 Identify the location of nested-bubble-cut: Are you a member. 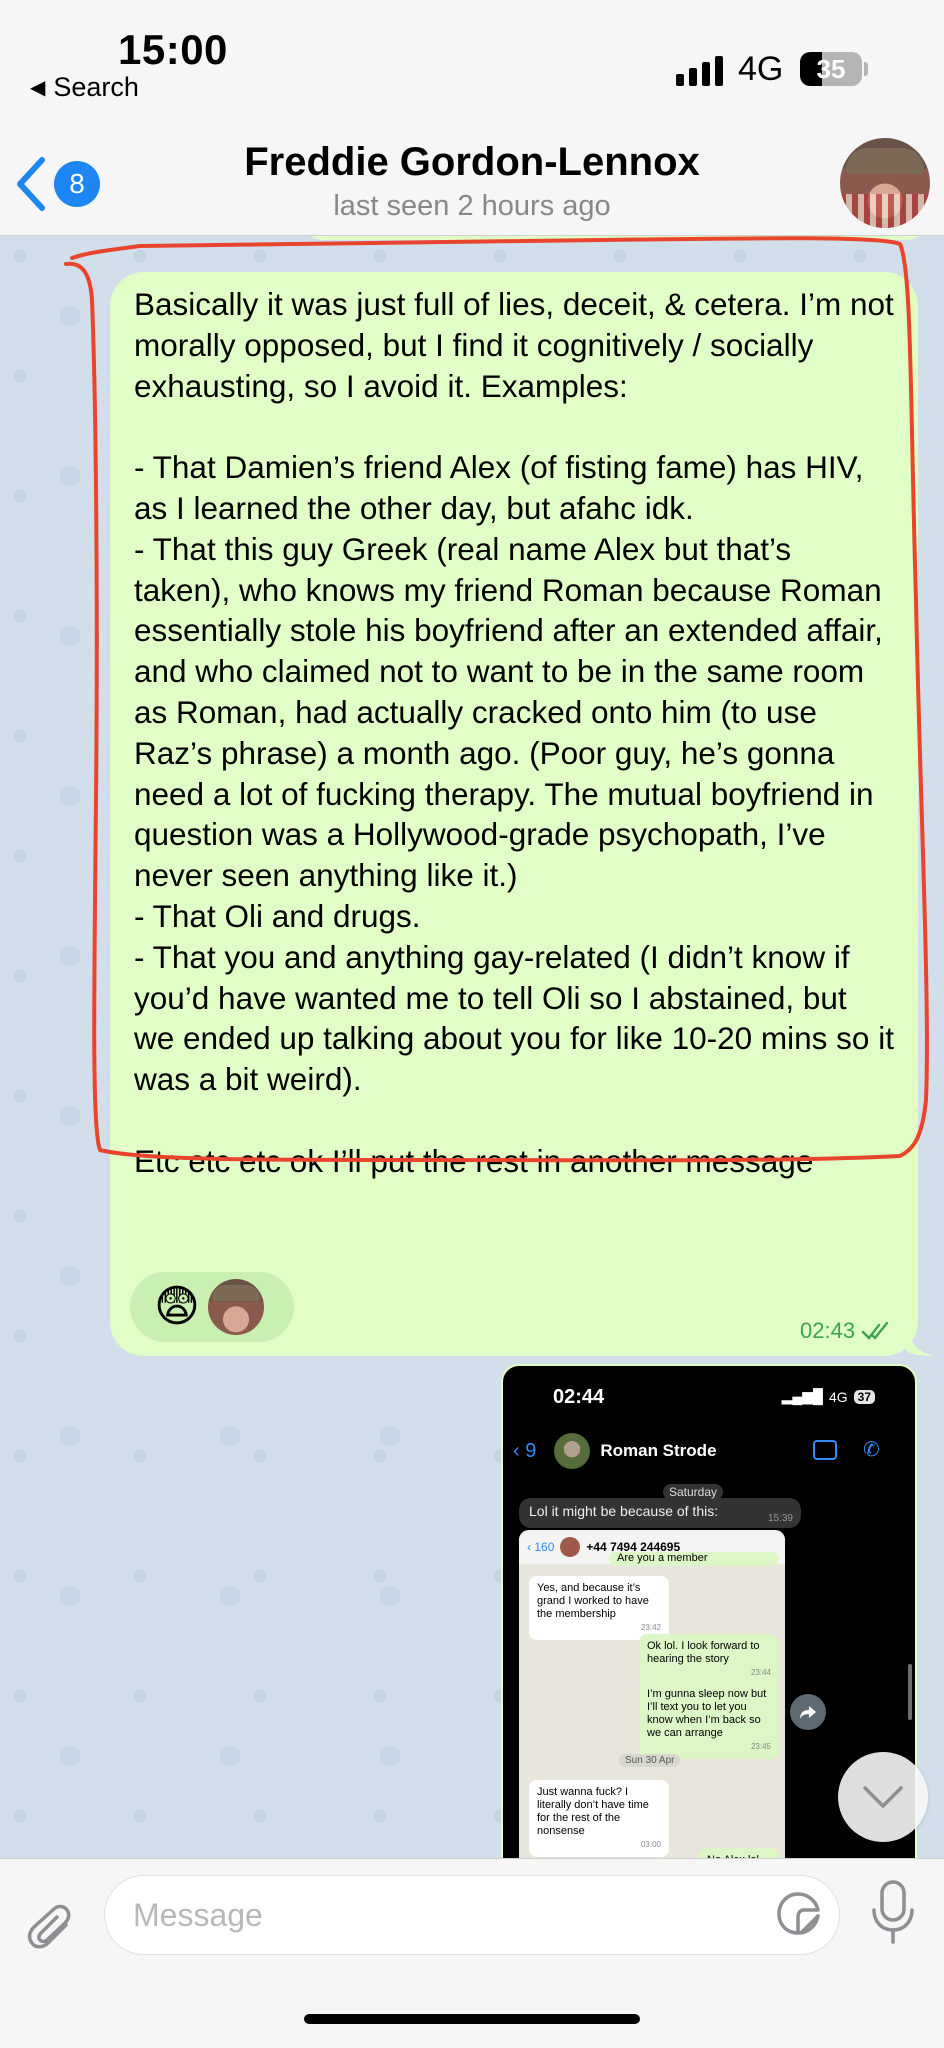
(694, 1559).